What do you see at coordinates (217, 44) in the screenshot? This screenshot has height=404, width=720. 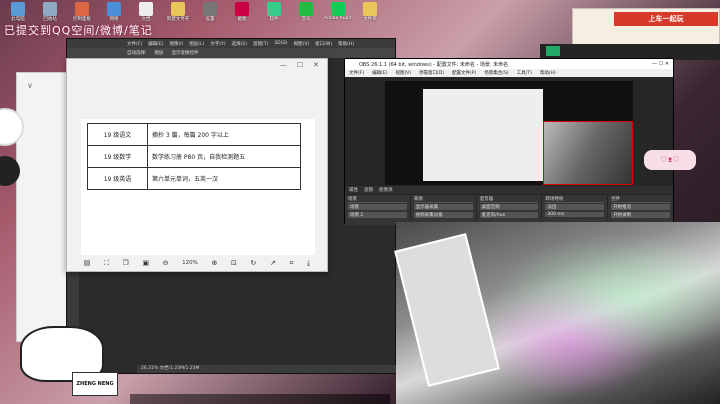 I see `ps-menu-item: 文字(Y)` at bounding box center [217, 44].